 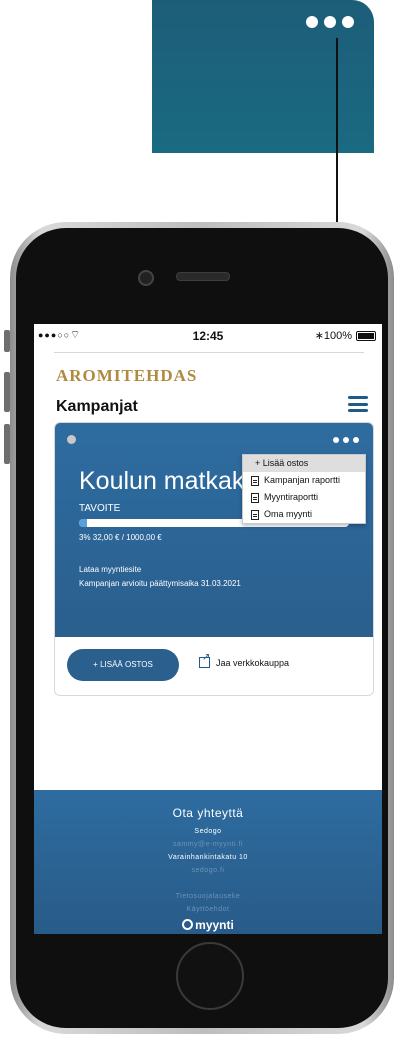 I want to click on menu-item-add-purchase: + Lisää ostos, so click(x=304, y=463).